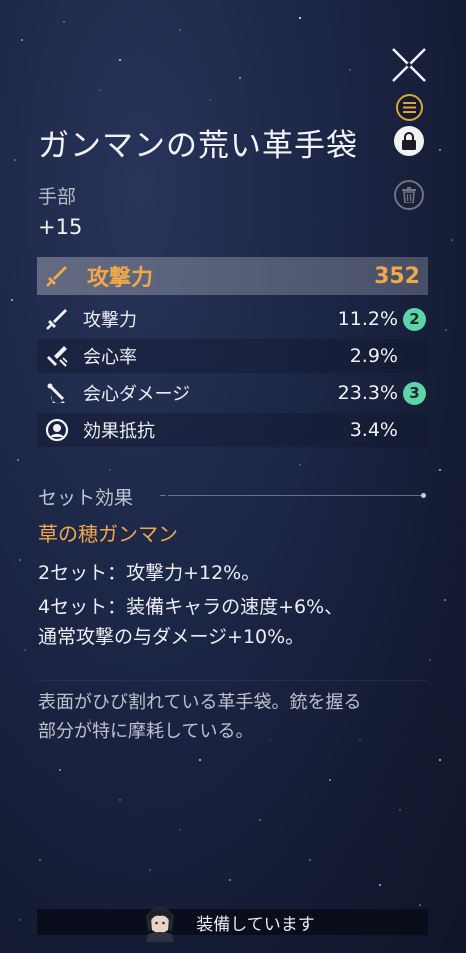 The image size is (466, 953). What do you see at coordinates (198, 146) in the screenshot?
I see `relic-name: ガンマンの荒い革手袋` at bounding box center [198, 146].